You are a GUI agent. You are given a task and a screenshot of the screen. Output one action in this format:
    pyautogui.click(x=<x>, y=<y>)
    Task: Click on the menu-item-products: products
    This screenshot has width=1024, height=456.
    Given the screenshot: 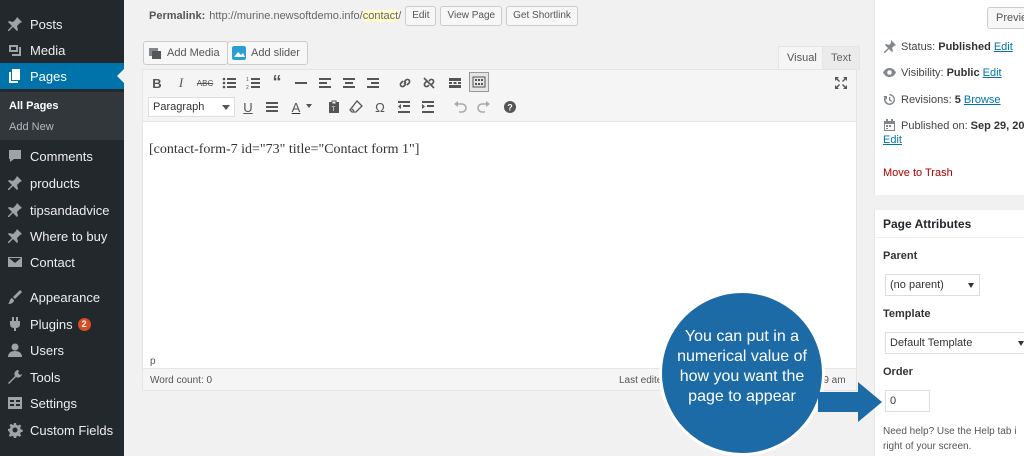 What is the action you would take?
    pyautogui.click(x=62, y=183)
    